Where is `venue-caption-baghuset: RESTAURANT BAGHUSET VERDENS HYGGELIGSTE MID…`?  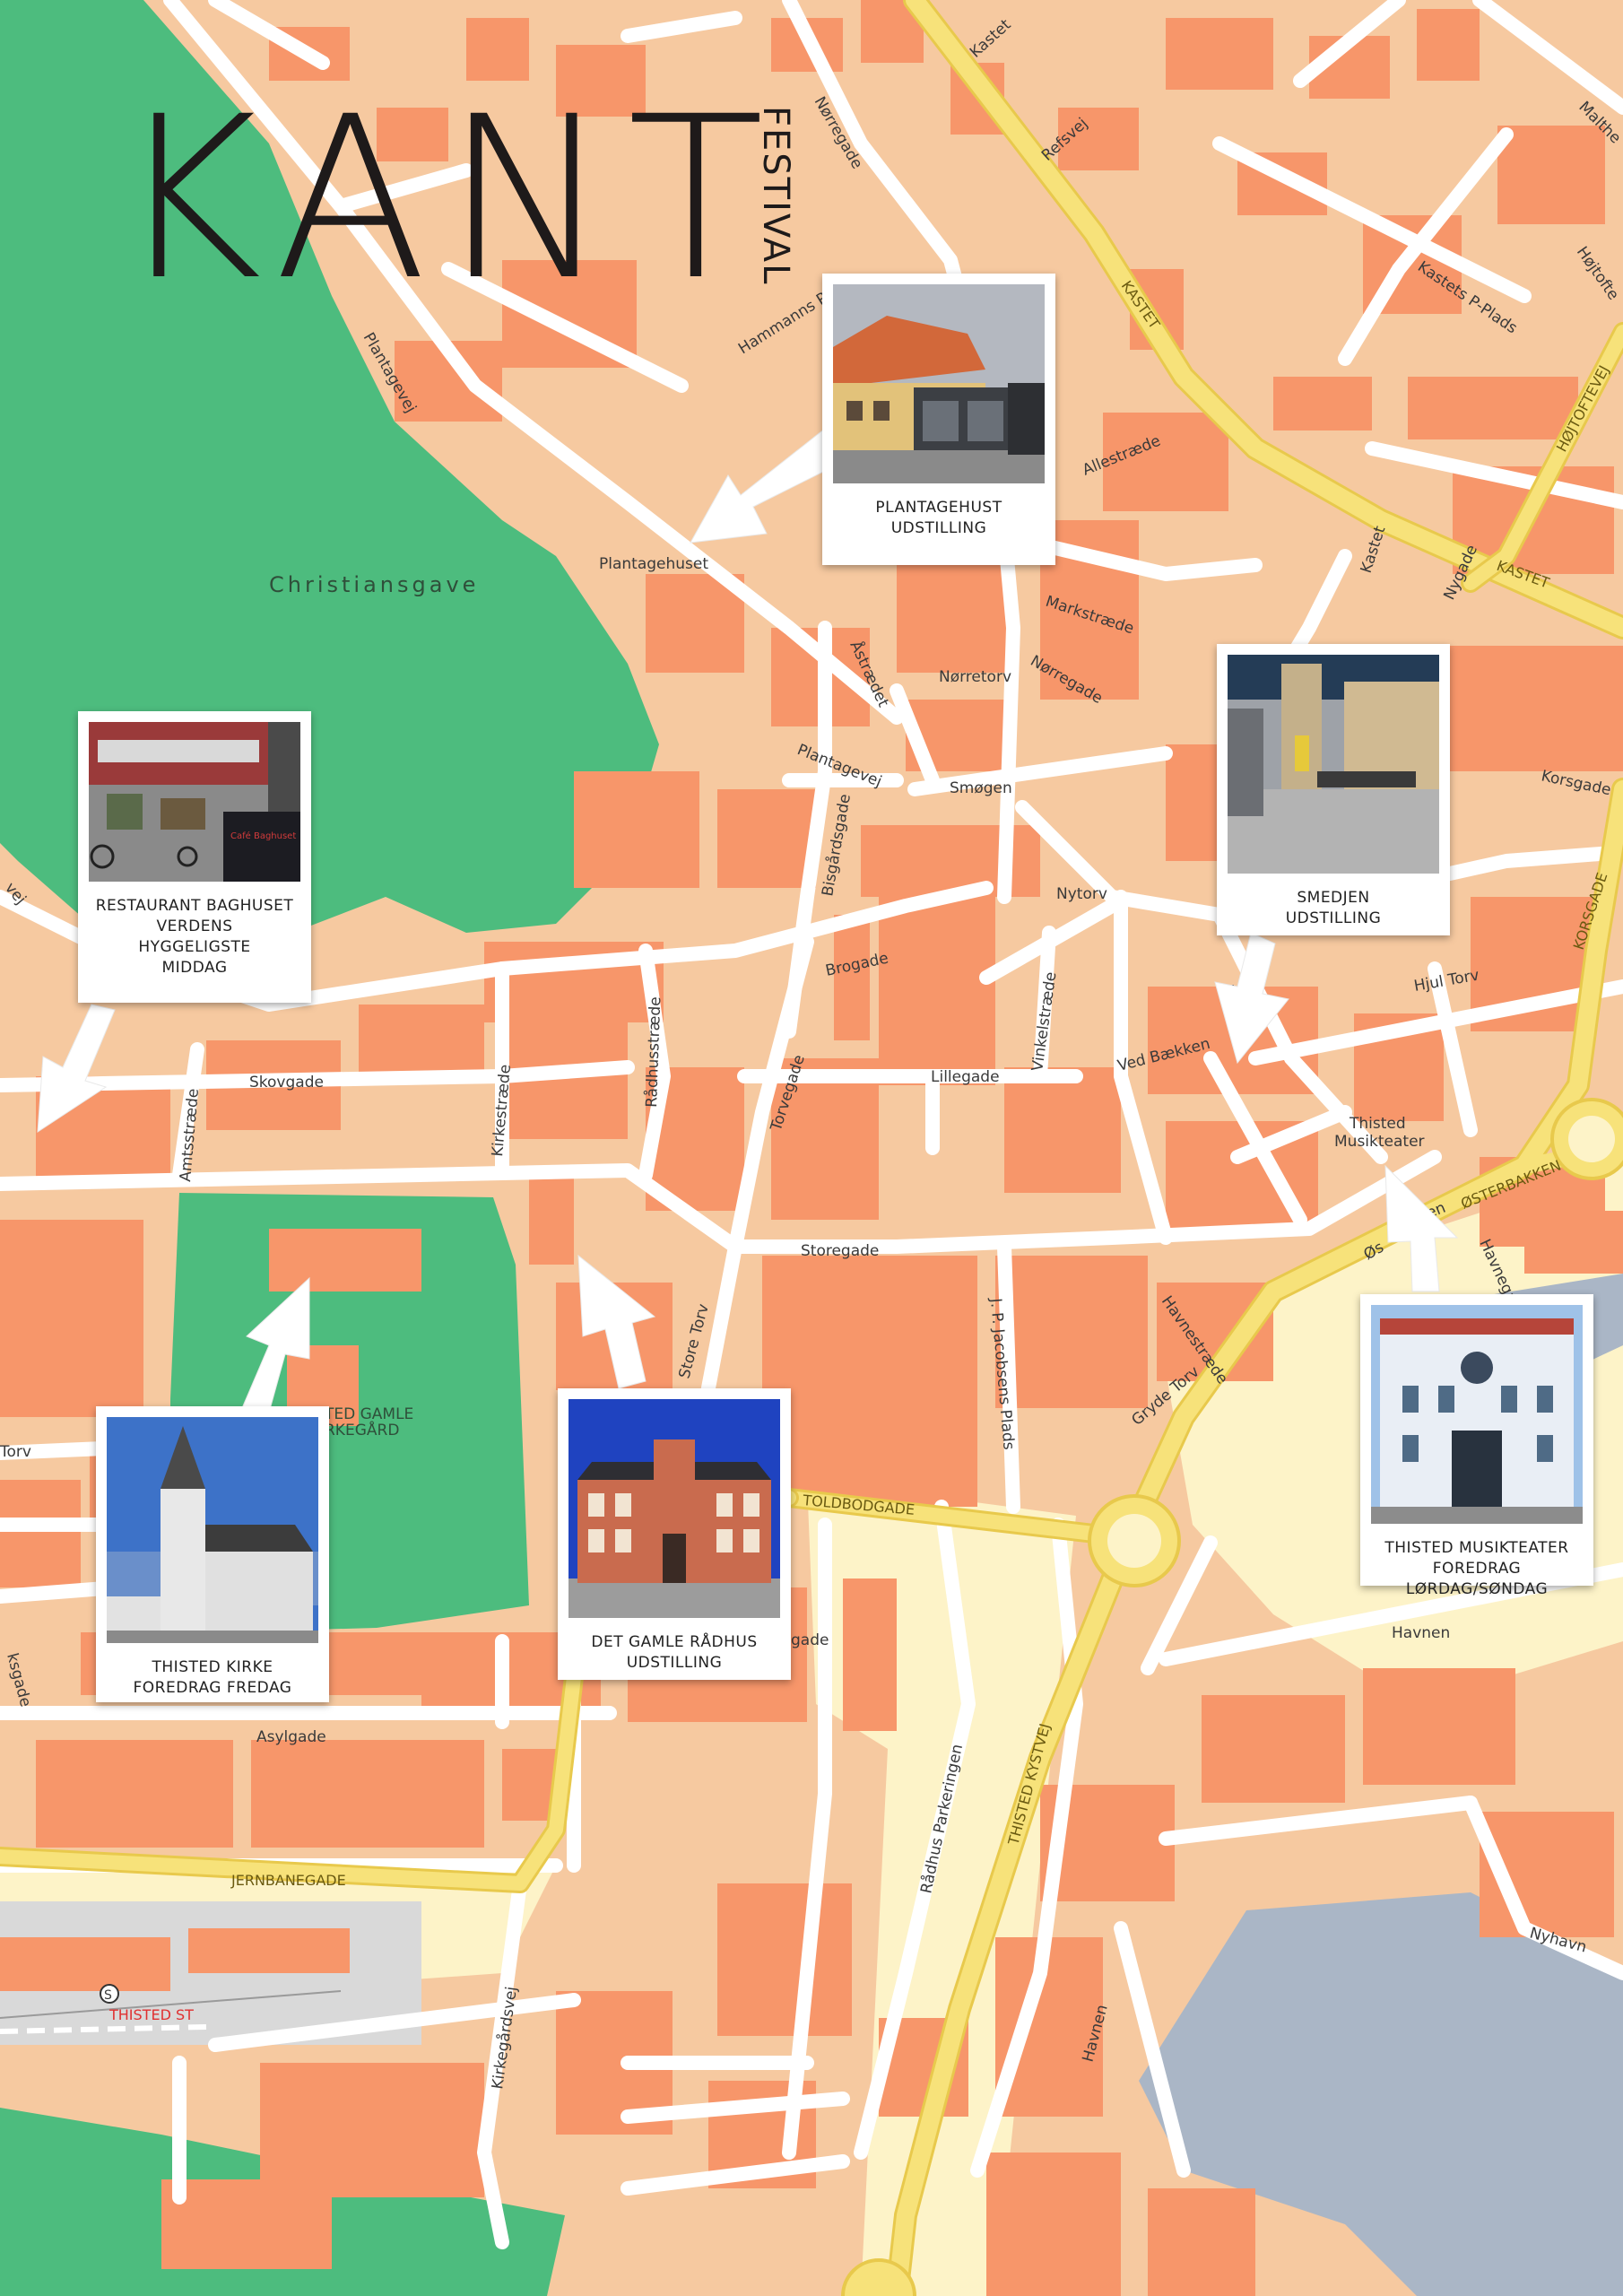 venue-caption-baghuset: RESTAURANT BAGHUSET VERDENS HYGGELIGSTE MID… is located at coordinates (194, 937).